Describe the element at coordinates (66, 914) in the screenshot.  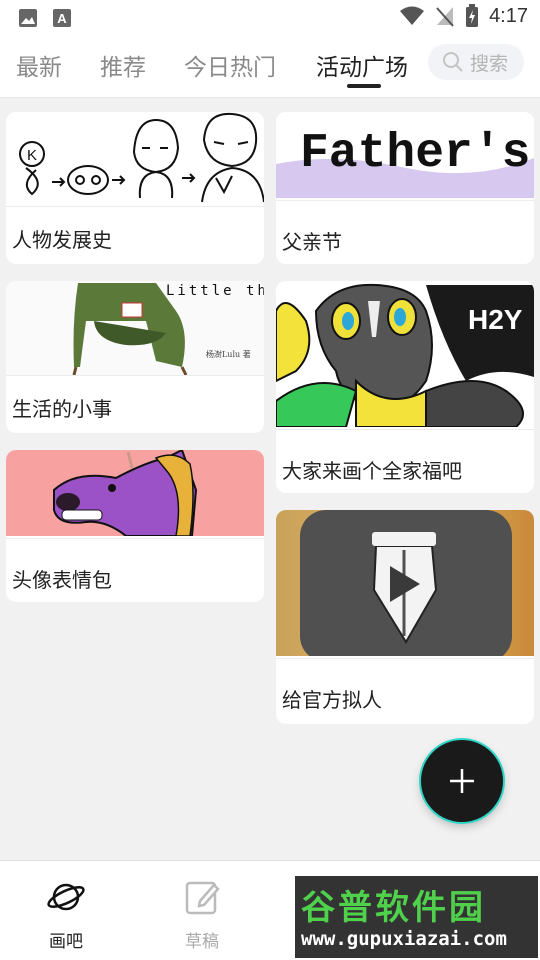
I see `nav-item-huaba: 画吧` at that location.